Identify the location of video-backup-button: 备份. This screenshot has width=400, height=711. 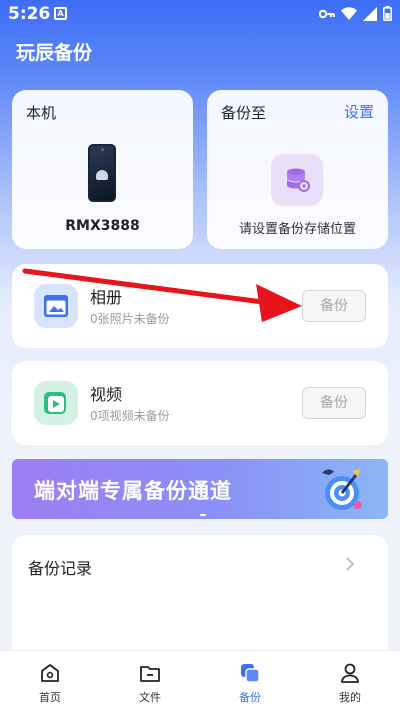
(334, 403).